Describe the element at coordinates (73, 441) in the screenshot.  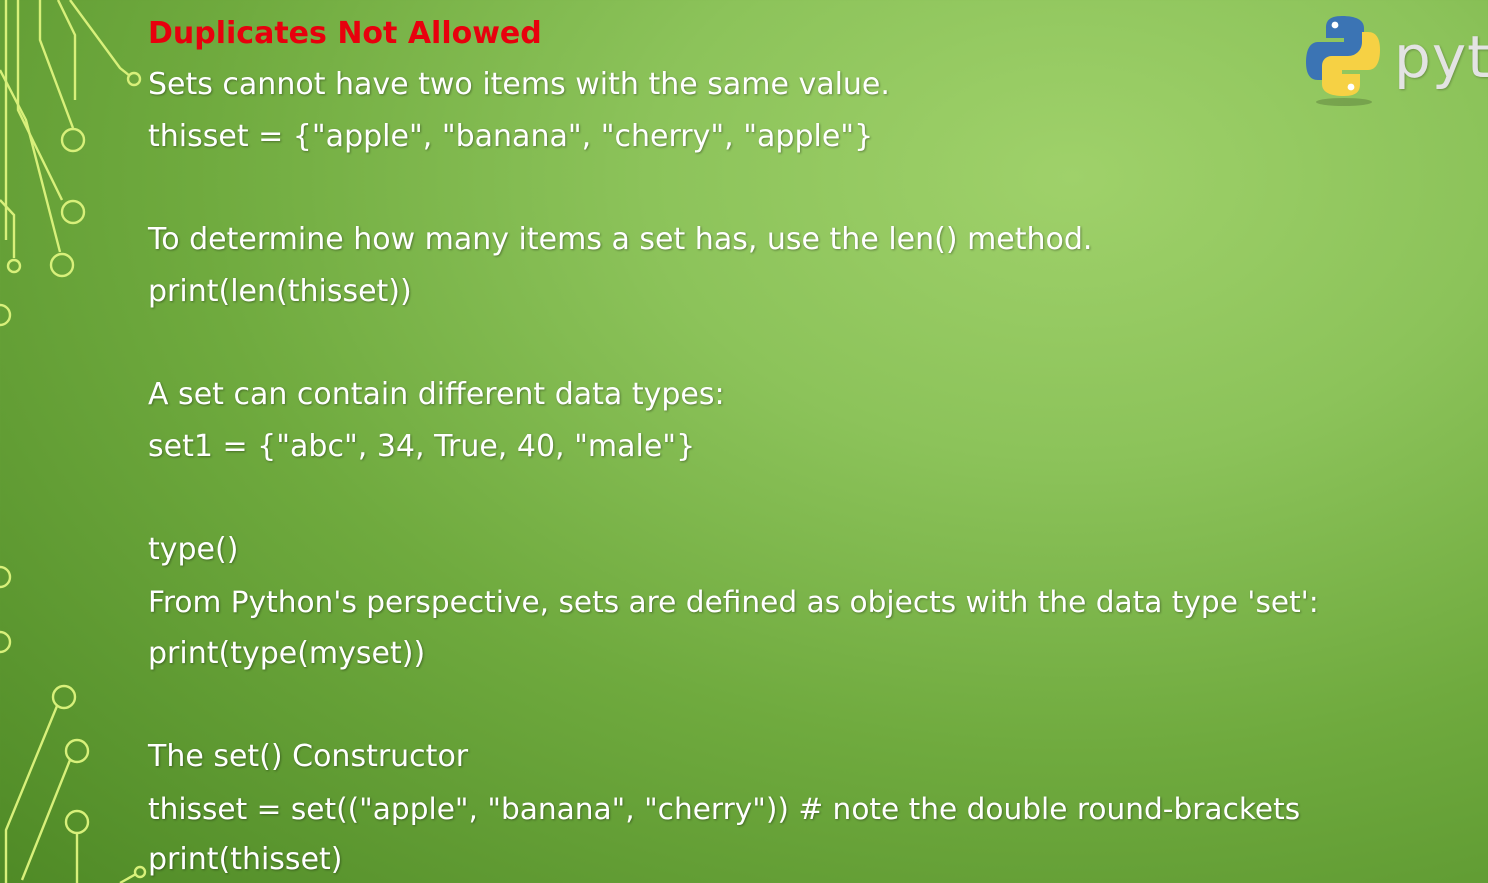
I see `circuit-decoration-icon` at that location.